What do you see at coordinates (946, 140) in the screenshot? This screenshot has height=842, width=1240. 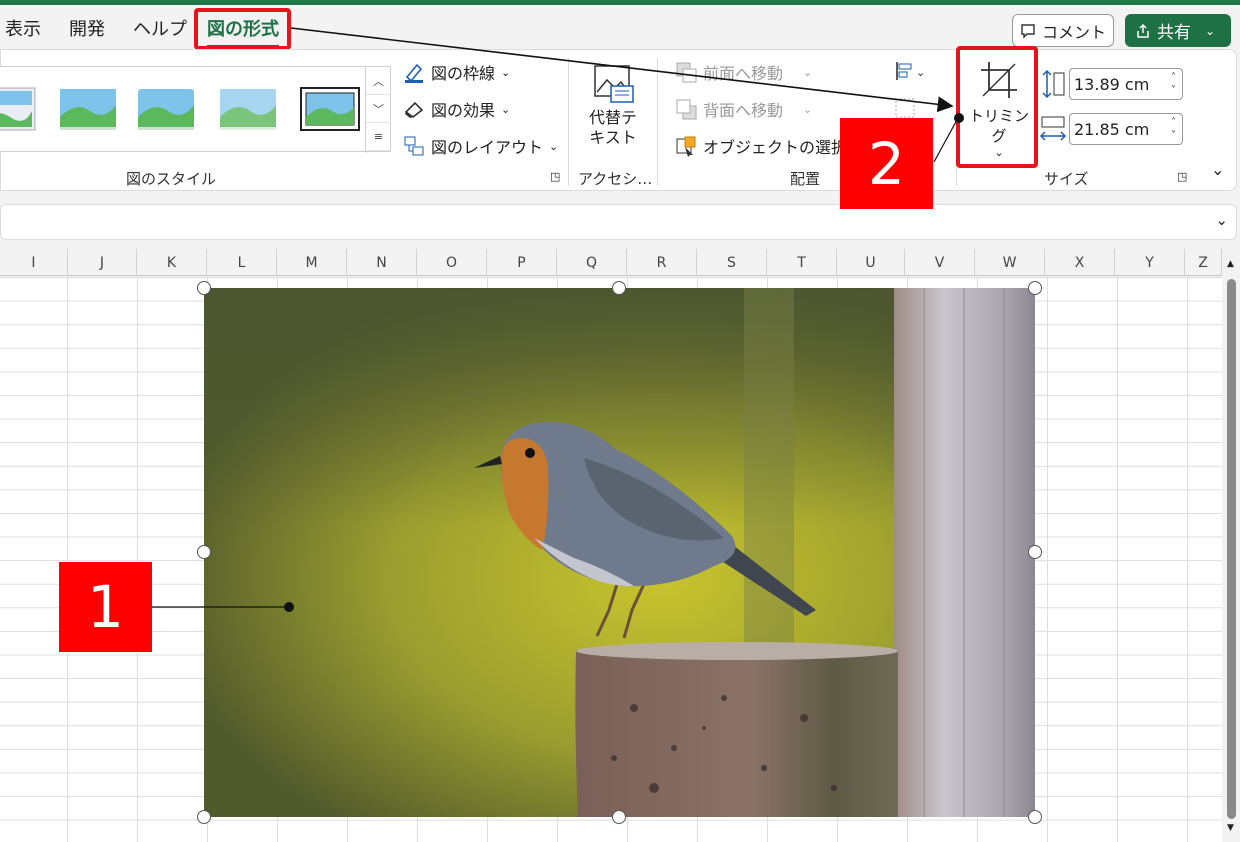 I see `callout-2-leader` at bounding box center [946, 140].